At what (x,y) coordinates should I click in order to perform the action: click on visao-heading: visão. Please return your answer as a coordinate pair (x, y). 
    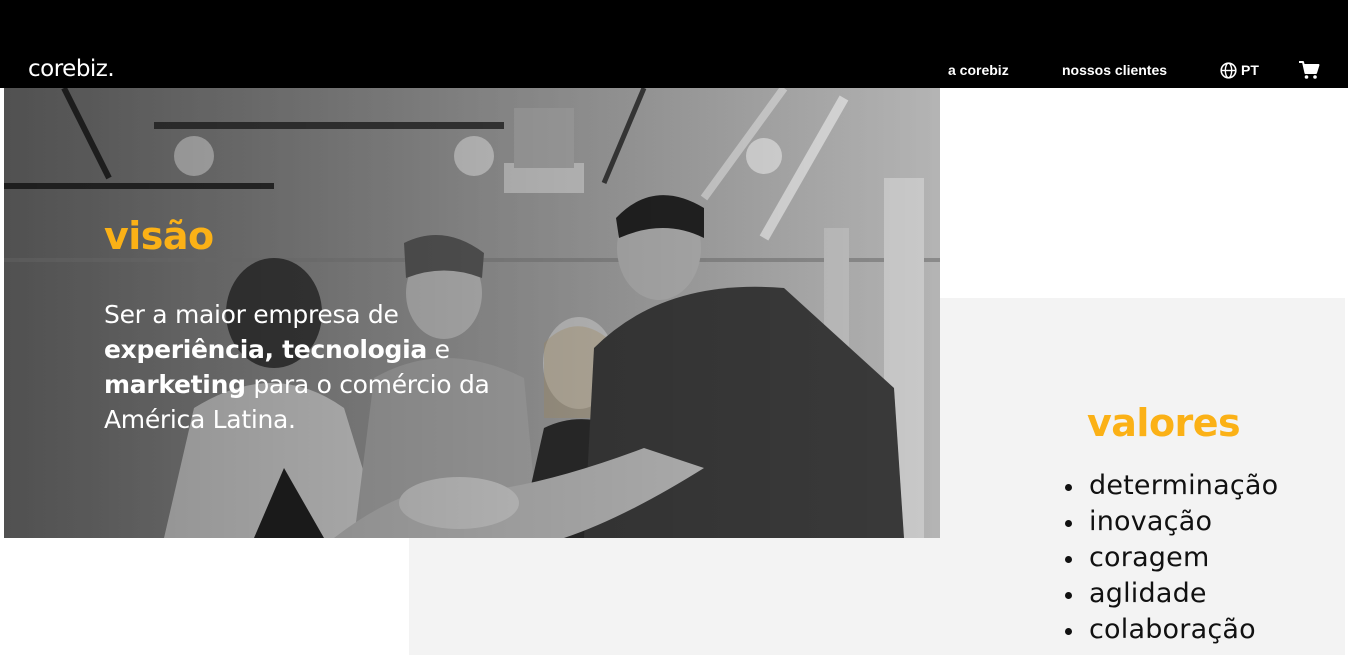
    Looking at the image, I should click on (159, 236).